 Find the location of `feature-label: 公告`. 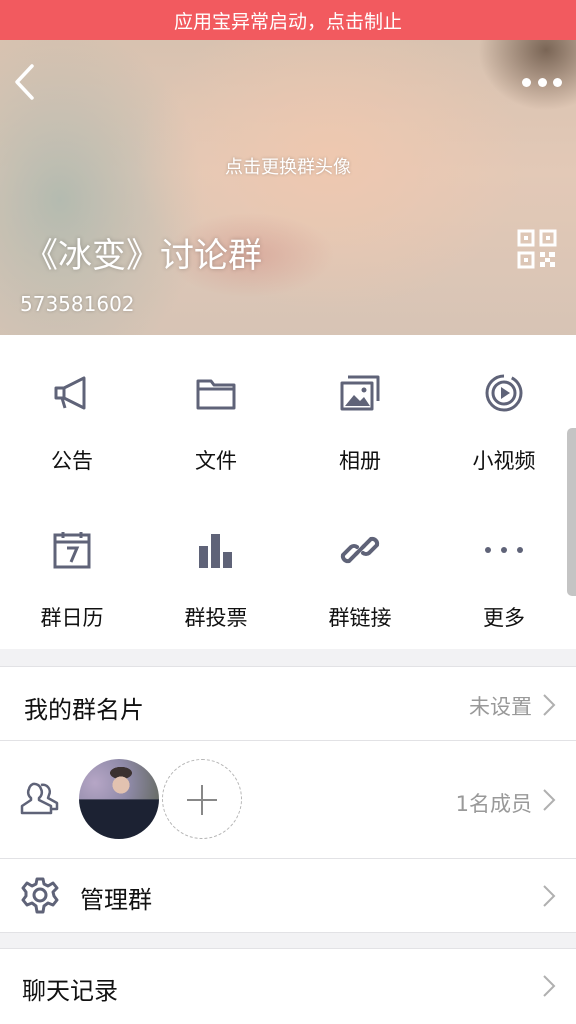

feature-label: 公告 is located at coordinates (72, 461).